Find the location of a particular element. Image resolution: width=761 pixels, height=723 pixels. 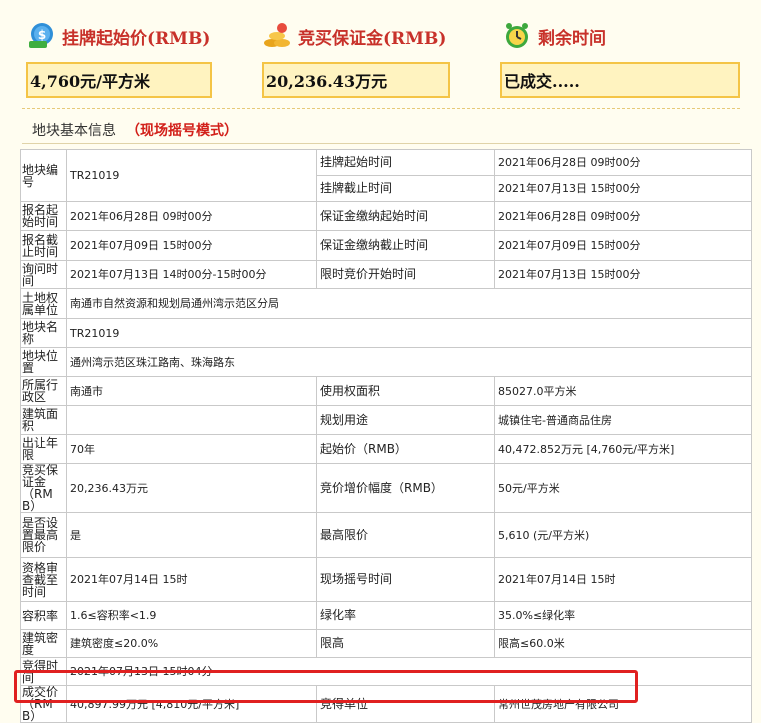

row-key: 竞买保证金（RMB） is located at coordinates (43, 488).